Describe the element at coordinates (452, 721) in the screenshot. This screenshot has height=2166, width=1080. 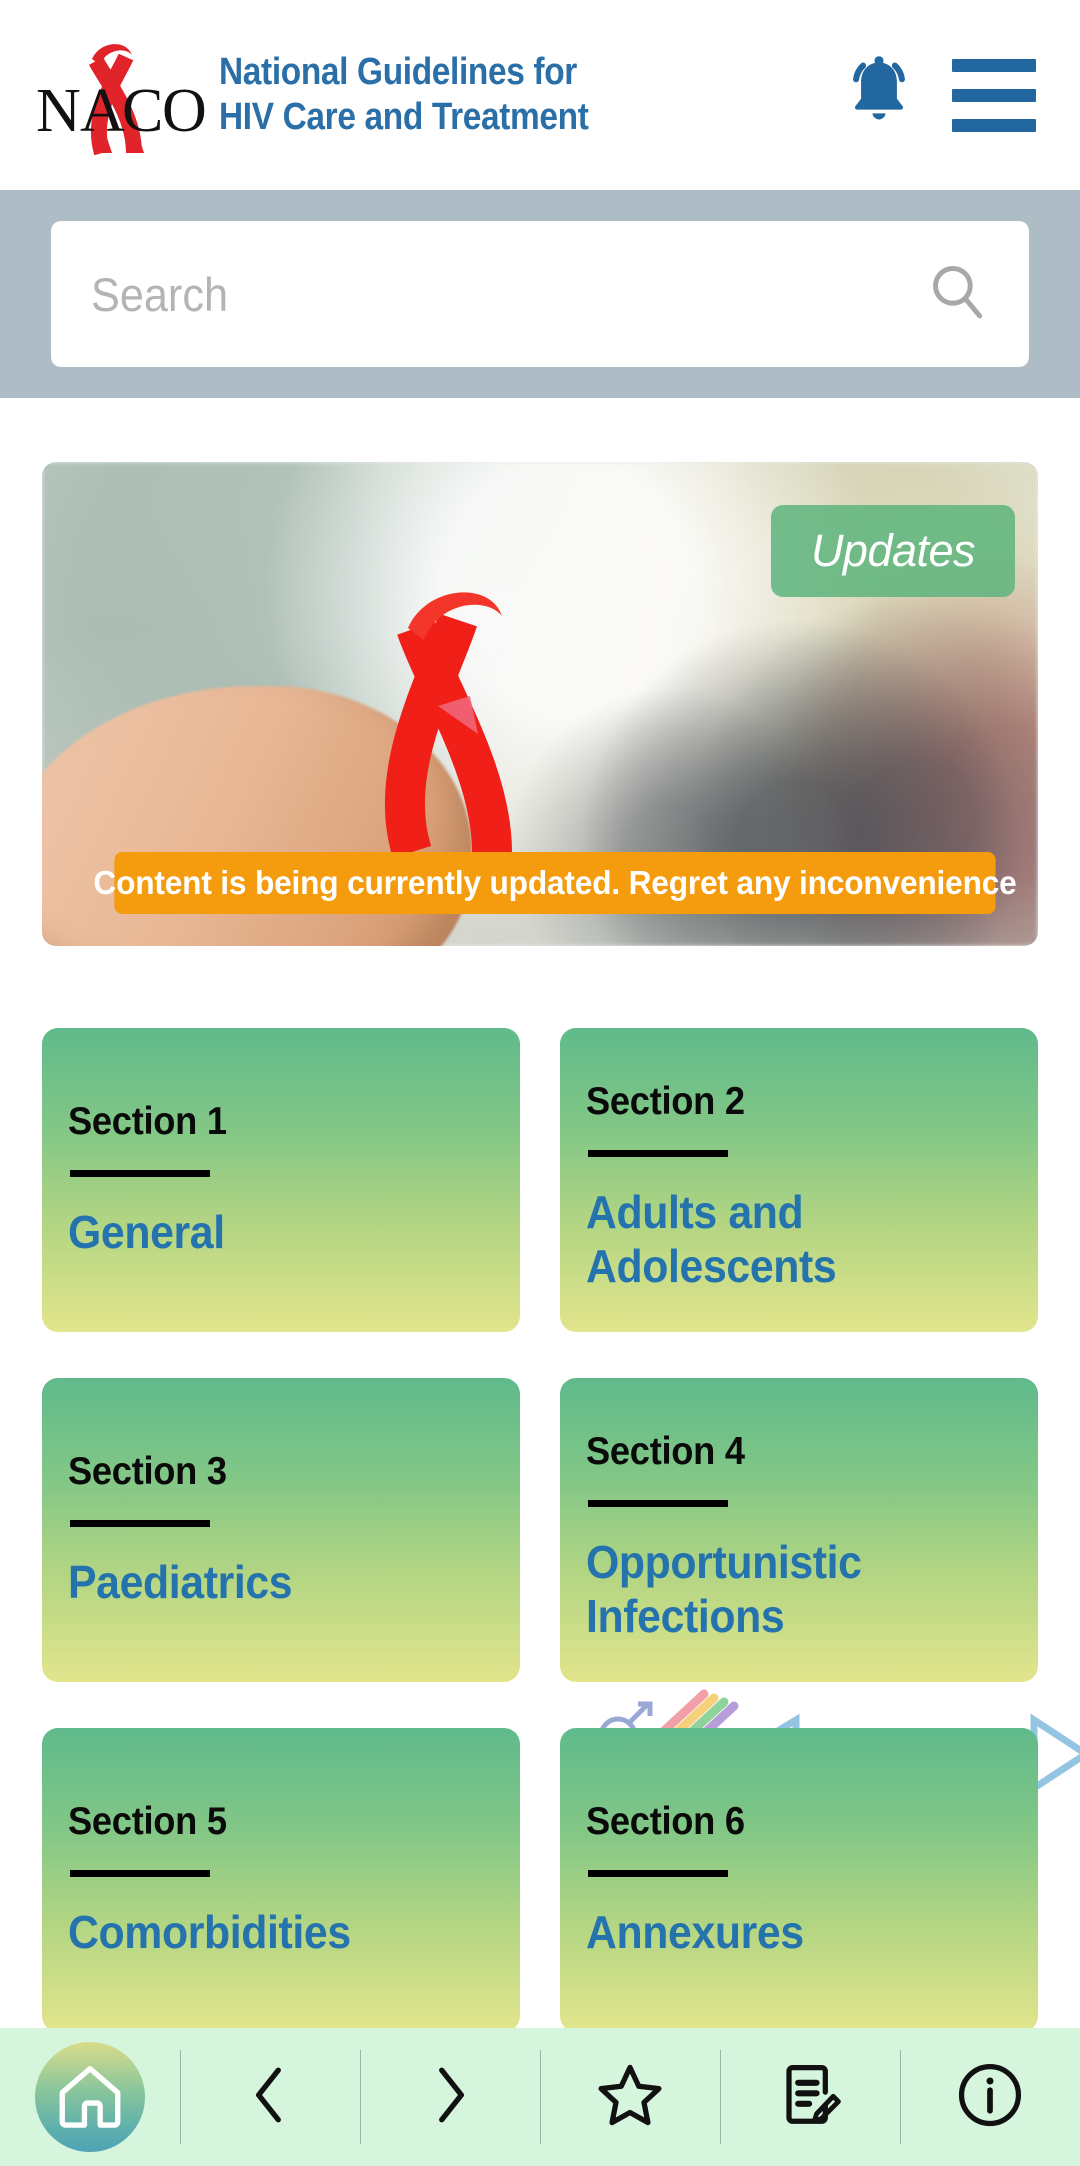
I see `red-ribbon-icon` at that location.